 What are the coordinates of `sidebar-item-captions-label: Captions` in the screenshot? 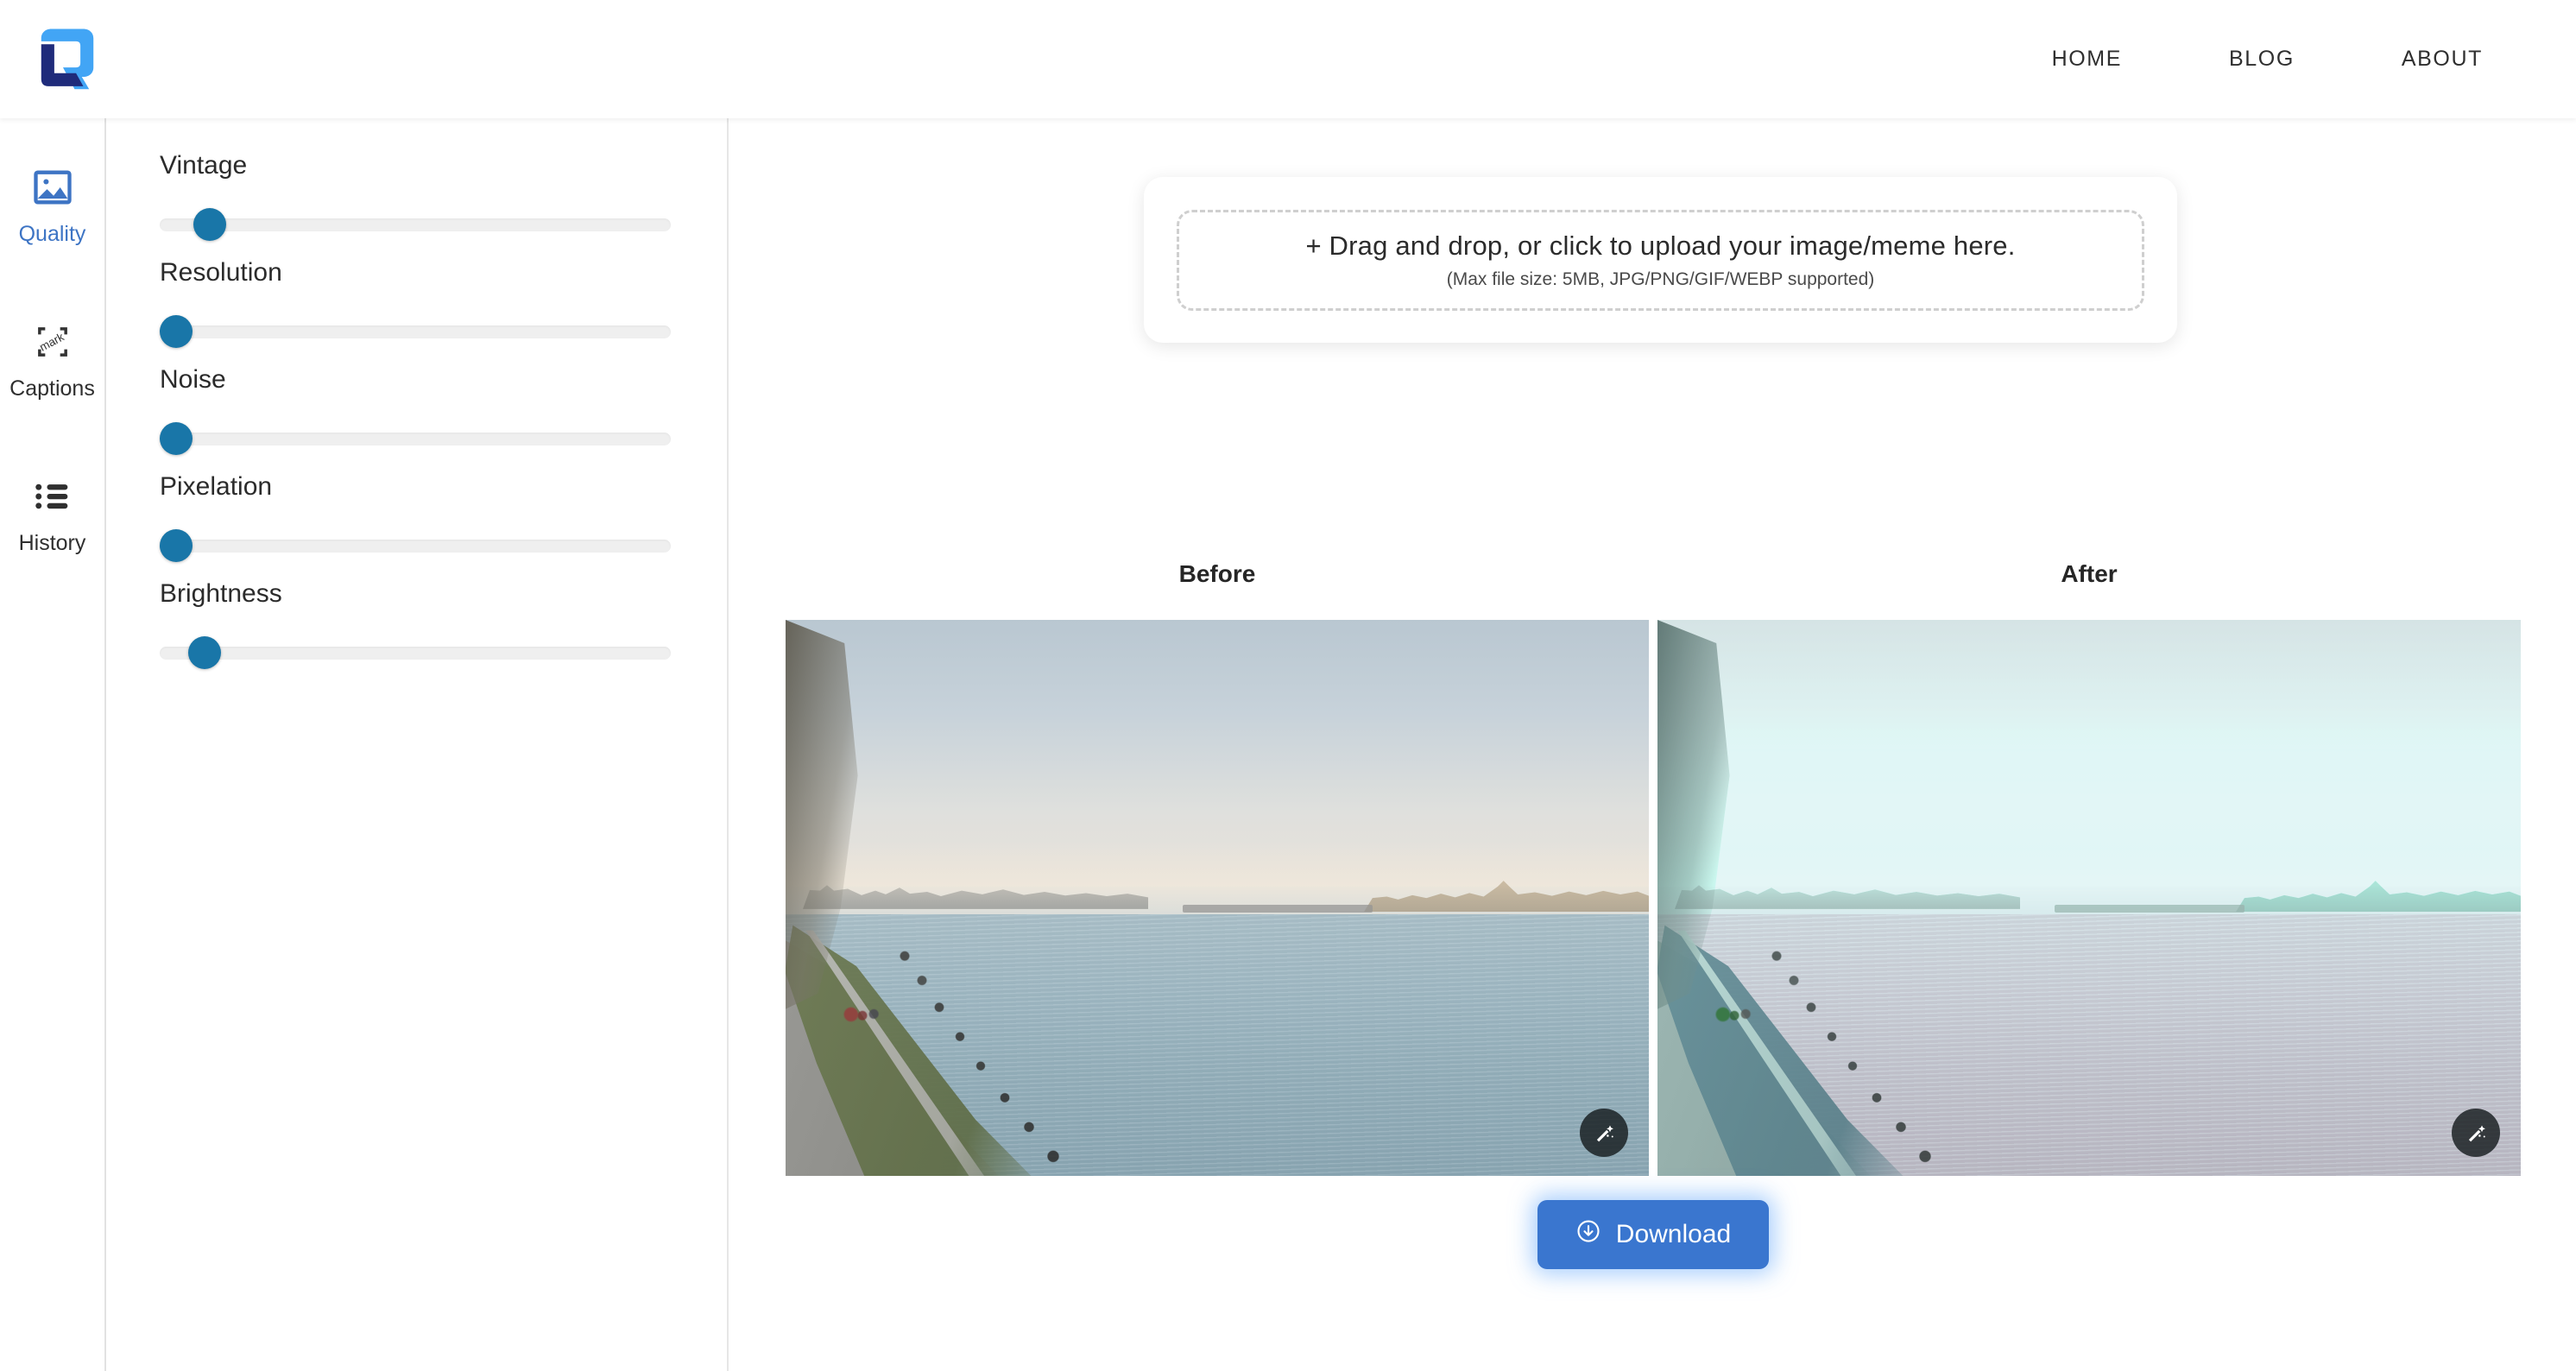 It's located at (52, 388).